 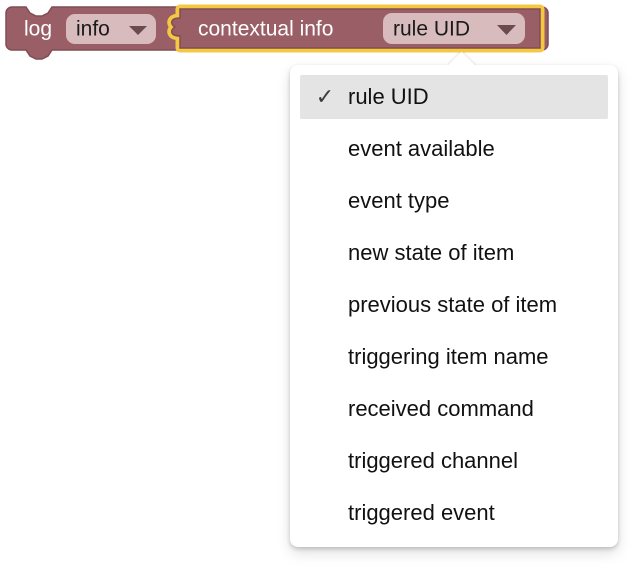 What do you see at coordinates (421, 512) in the screenshot?
I see `menu-item-label: triggered event` at bounding box center [421, 512].